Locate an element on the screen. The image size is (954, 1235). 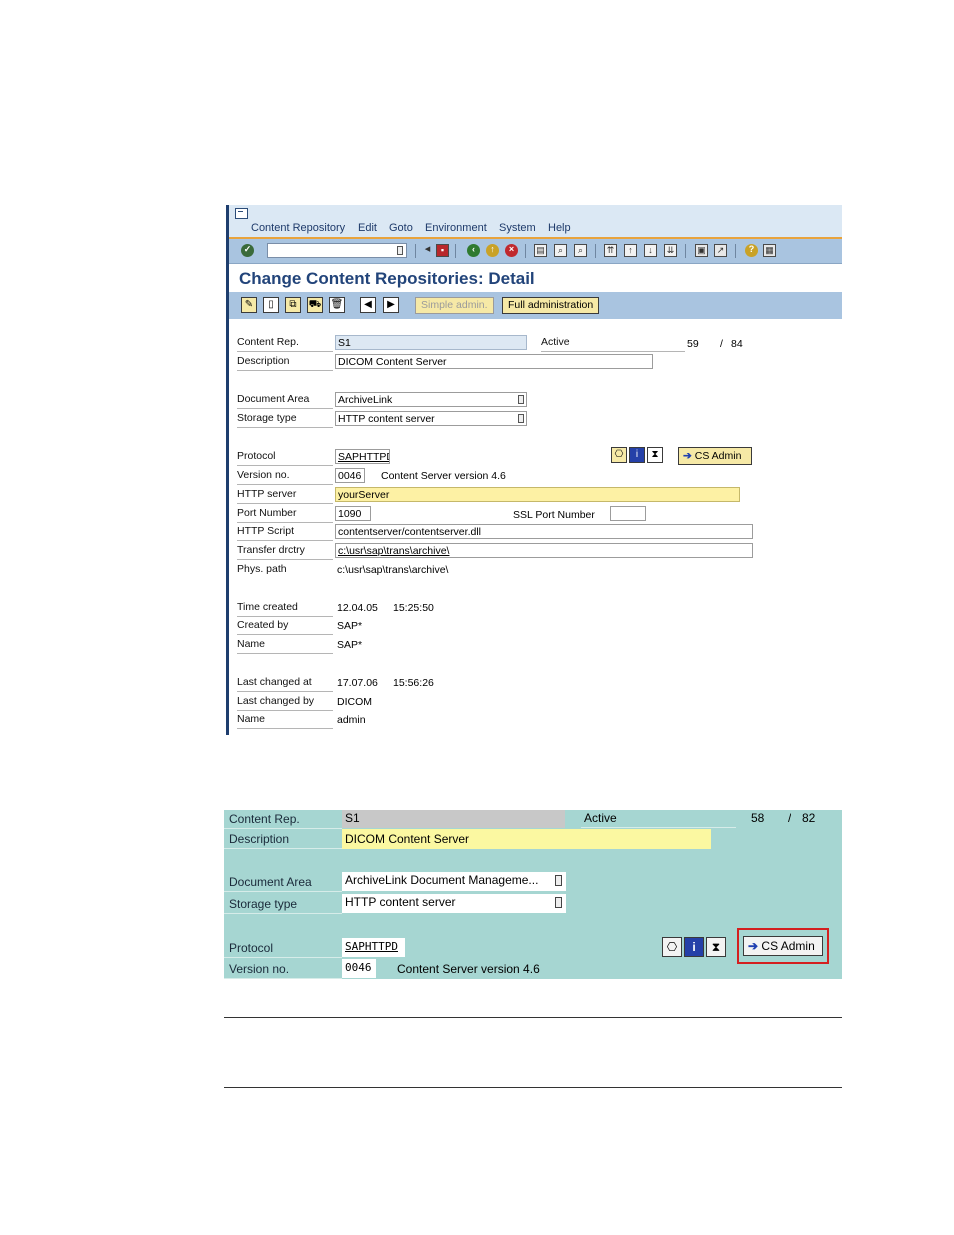
first-page-icon: ⇈ is located at coordinates (610, 250).